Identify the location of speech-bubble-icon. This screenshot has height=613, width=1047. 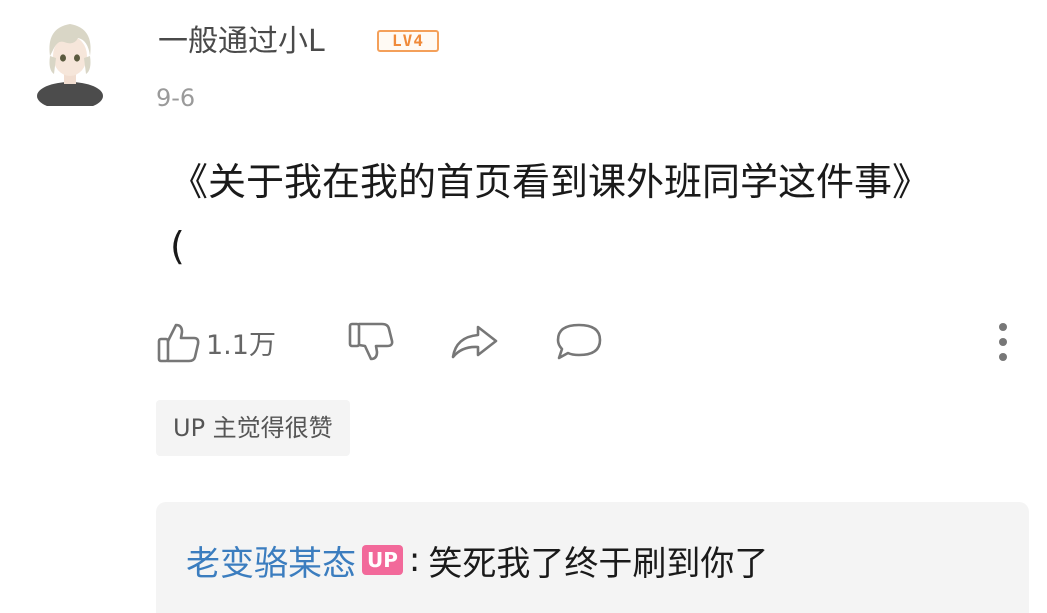
(579, 342).